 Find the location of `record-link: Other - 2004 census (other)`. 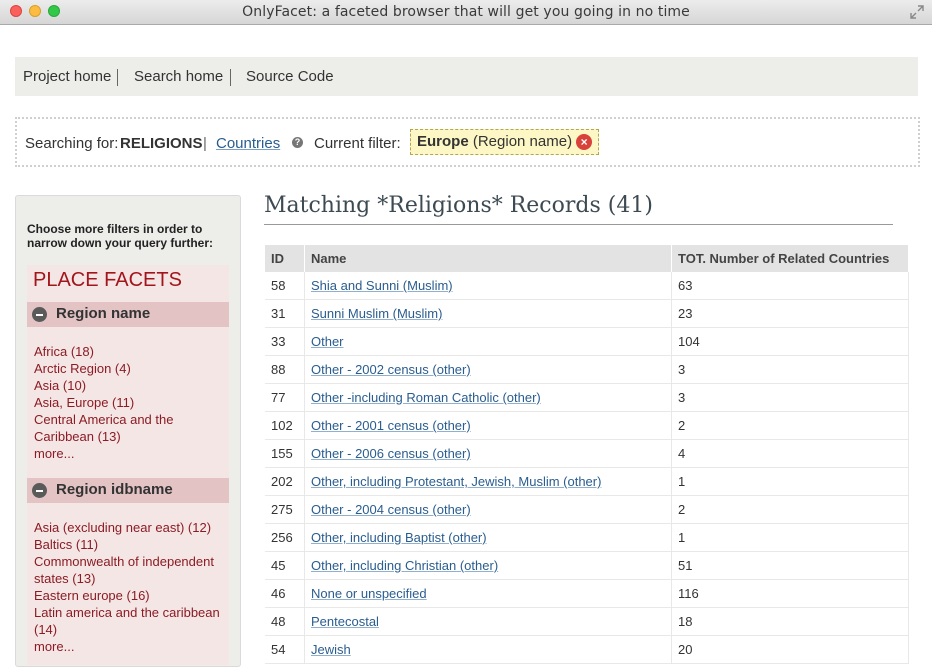

record-link: Other - 2004 census (other) is located at coordinates (391, 509).